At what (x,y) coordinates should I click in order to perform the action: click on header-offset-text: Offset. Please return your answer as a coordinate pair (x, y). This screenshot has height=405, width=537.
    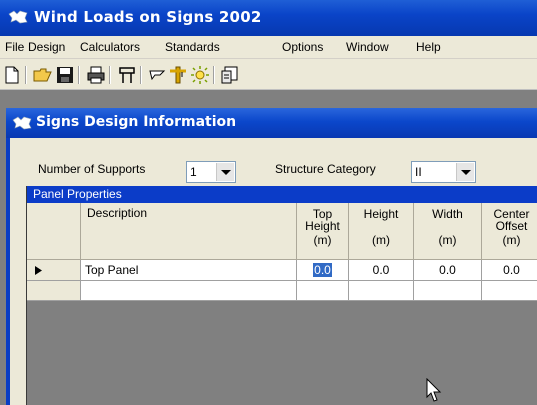
    Looking at the image, I should click on (511, 226).